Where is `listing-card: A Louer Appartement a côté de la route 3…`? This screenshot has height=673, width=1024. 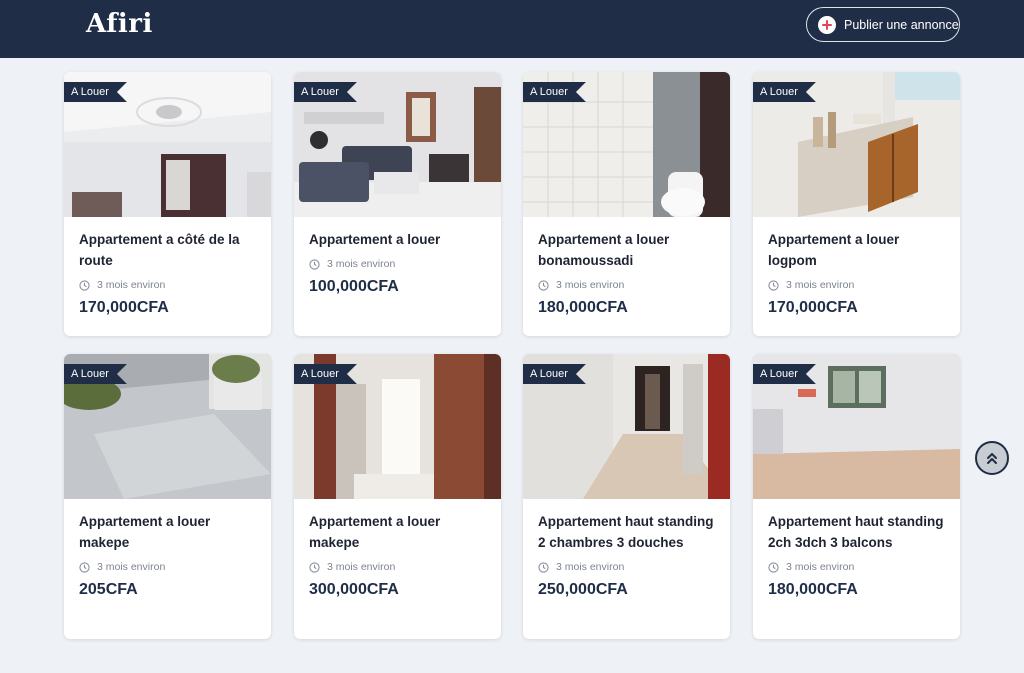
listing-card: A Louer Appartement a côté de la route 3… is located at coordinates (167, 204).